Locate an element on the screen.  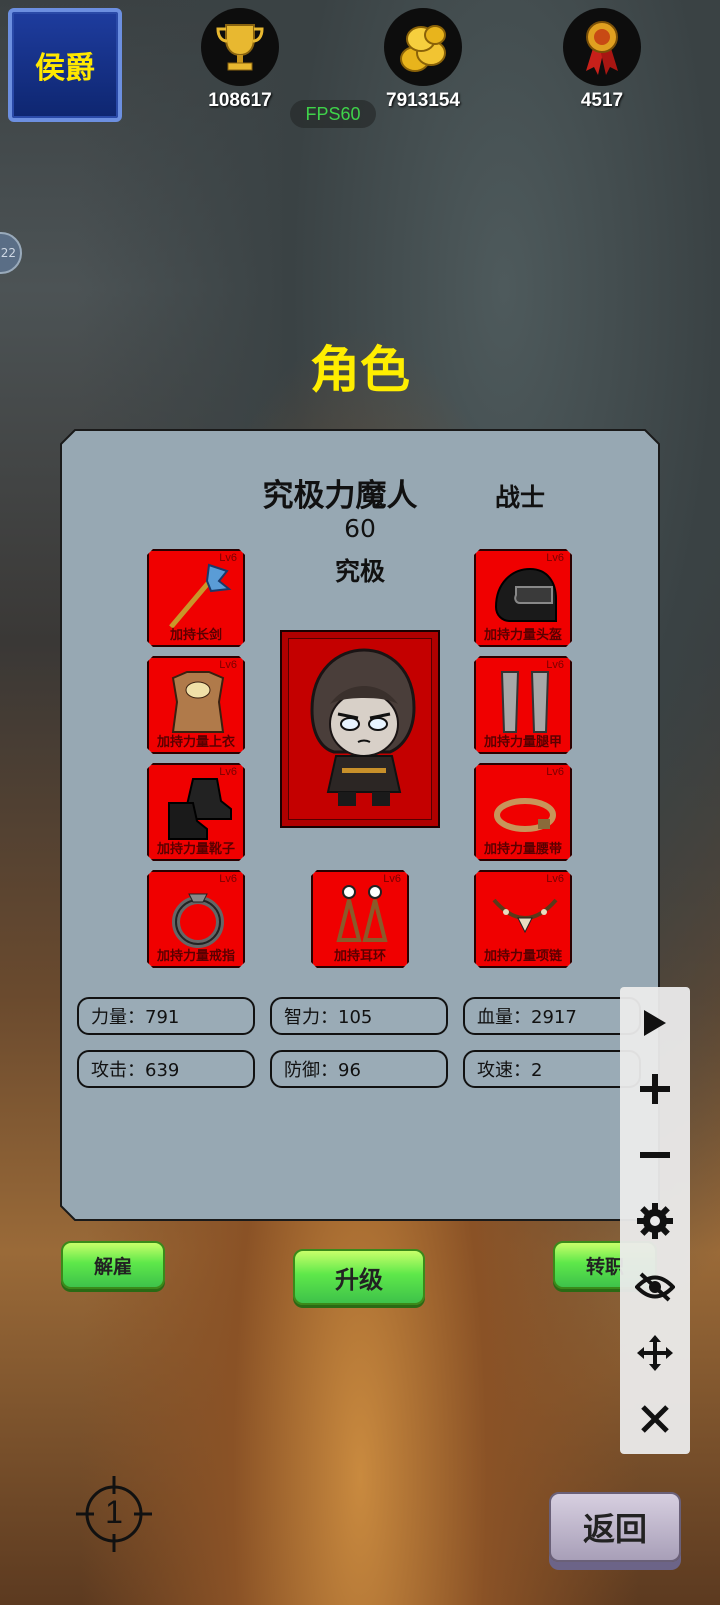
screen-title: 角色 is located at coordinates (360, 370).